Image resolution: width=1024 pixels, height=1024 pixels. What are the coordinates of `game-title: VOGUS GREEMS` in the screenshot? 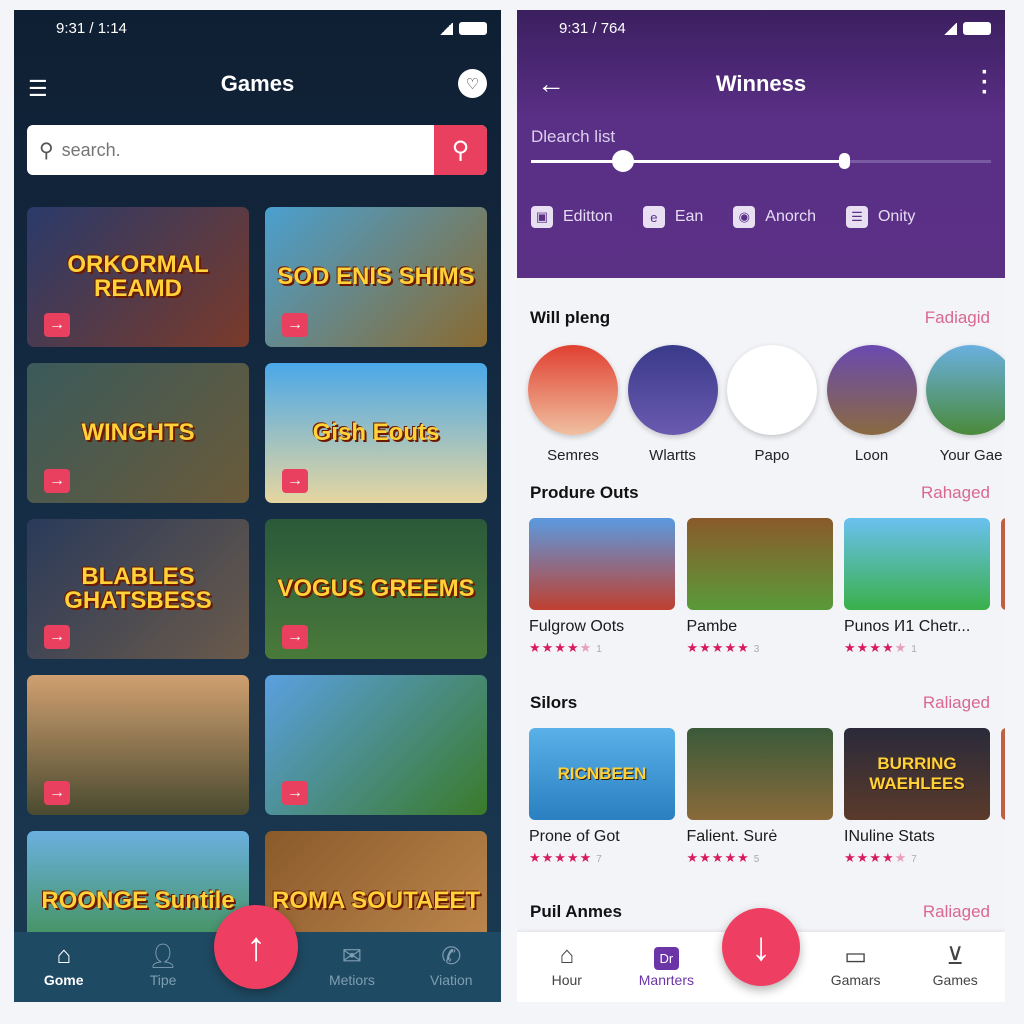 It's located at (376, 588).